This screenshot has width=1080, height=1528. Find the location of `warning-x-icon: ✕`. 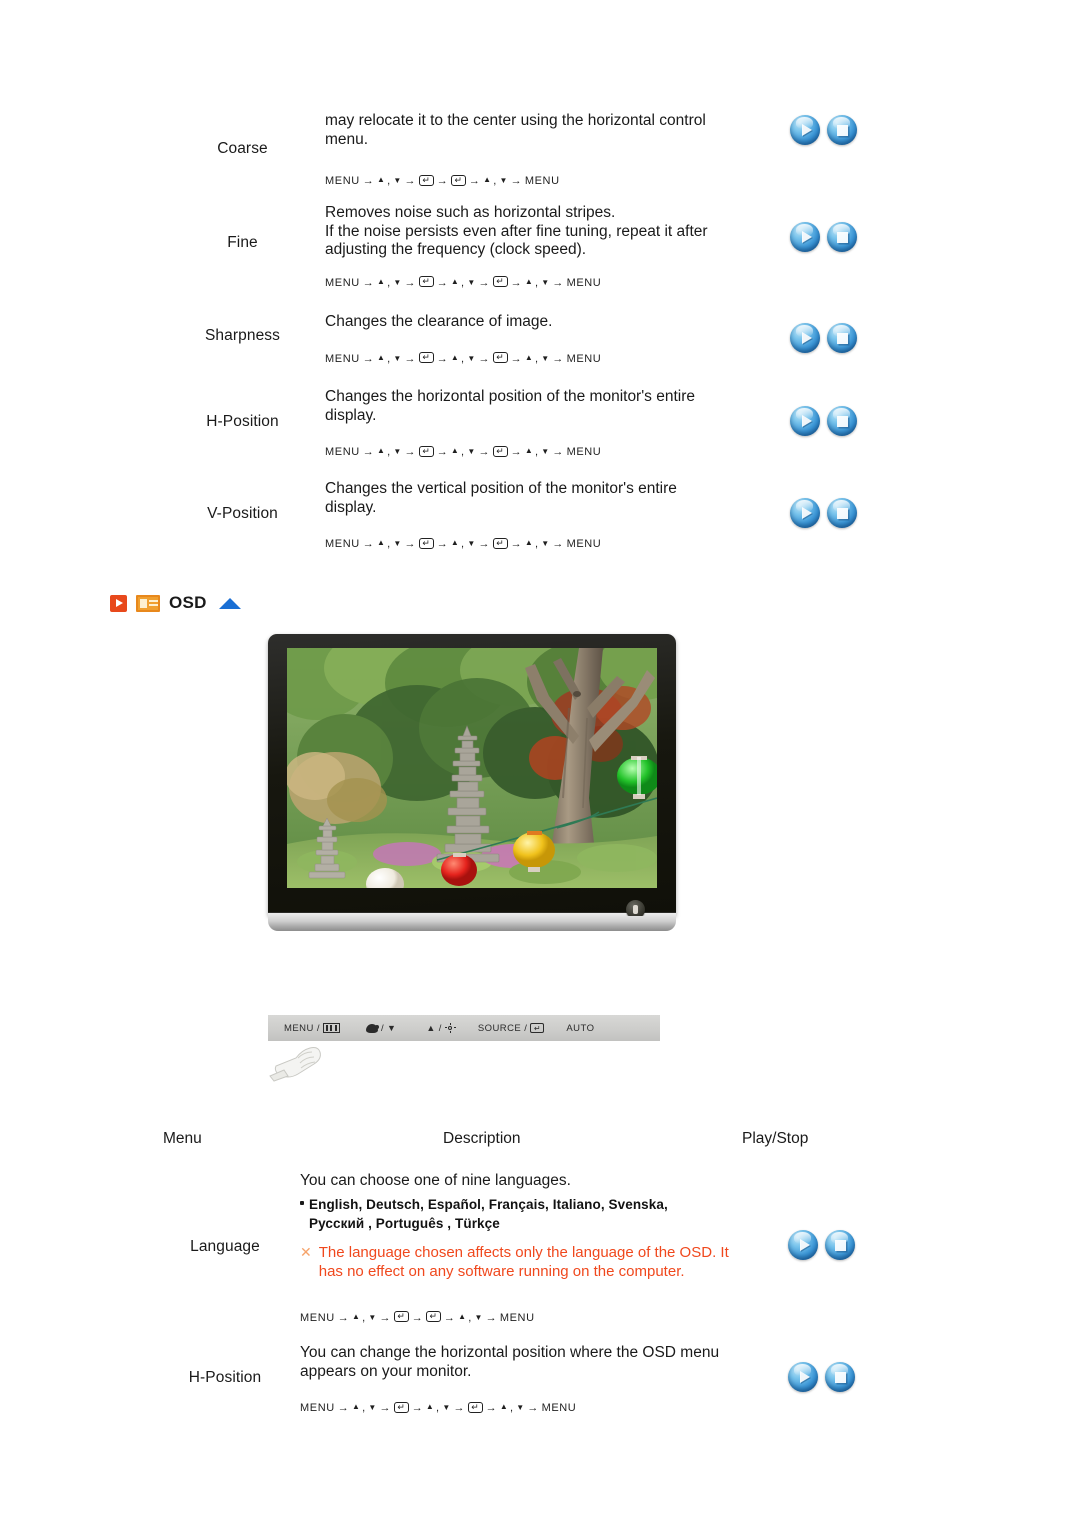

warning-x-icon: ✕ is located at coordinates (306, 1251).